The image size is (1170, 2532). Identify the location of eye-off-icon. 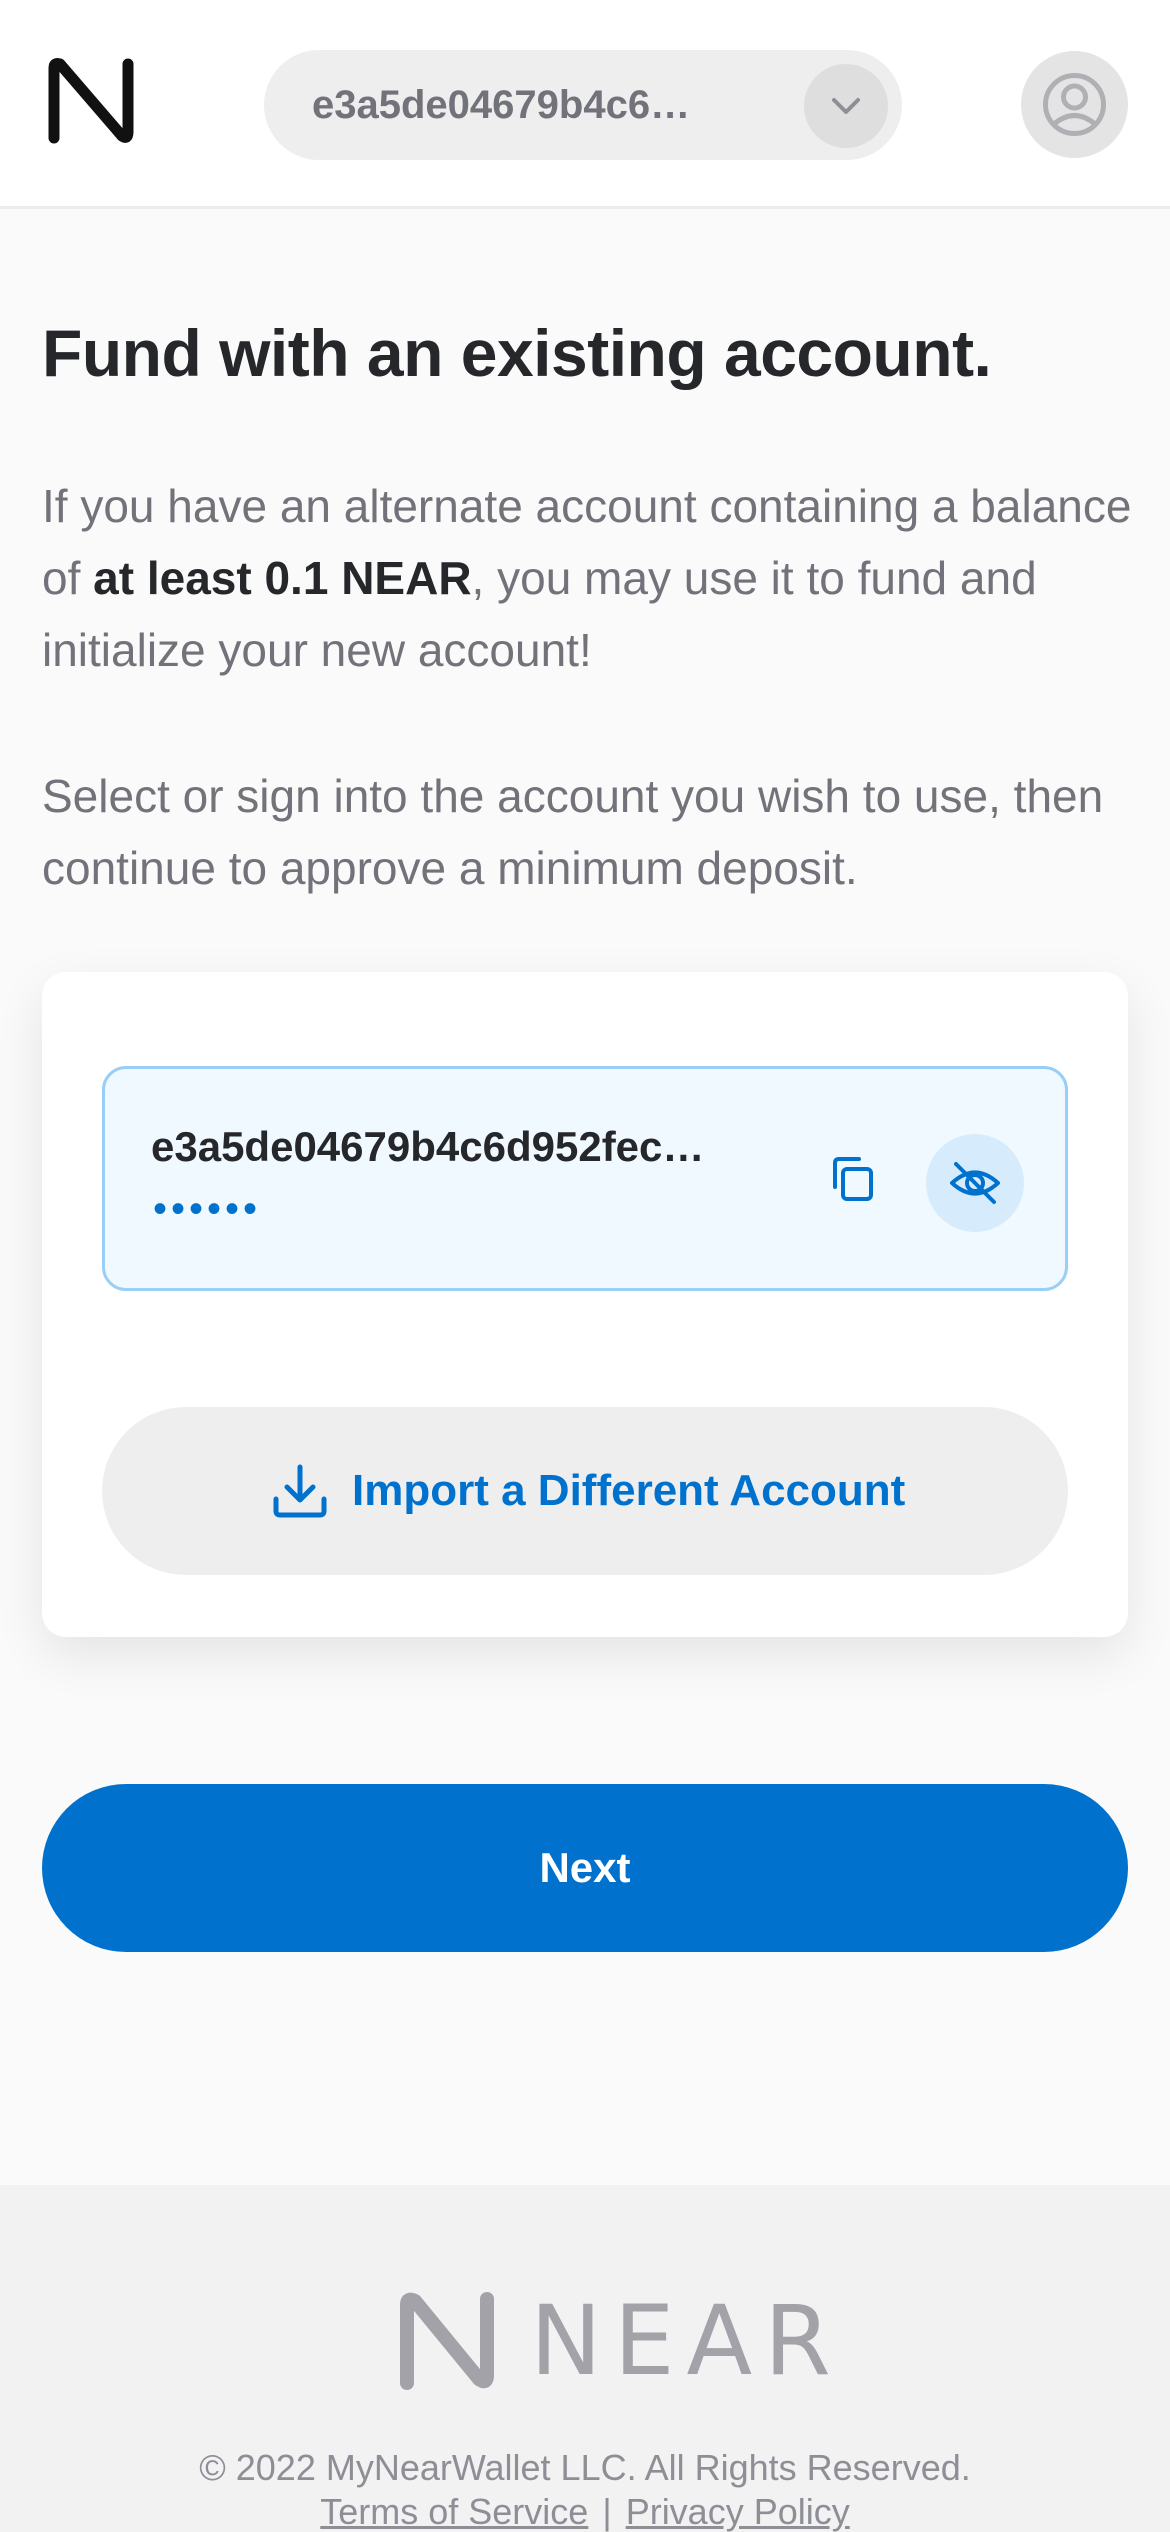
(975, 1183).